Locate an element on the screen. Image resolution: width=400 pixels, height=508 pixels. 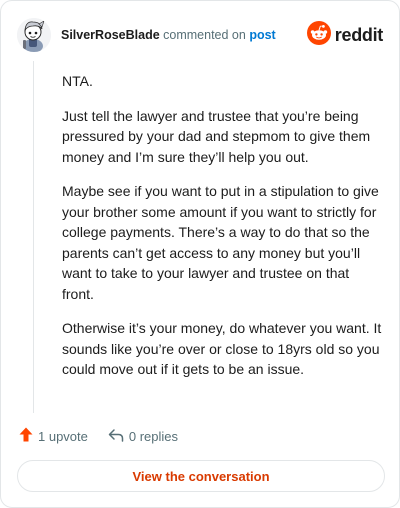
reddit-brand: reddit is located at coordinates (345, 35).